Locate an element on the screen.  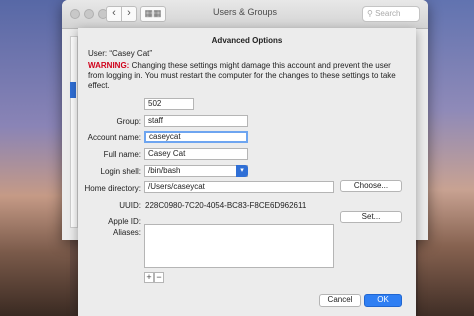
login-shell-label: Login shell: is located at coordinates (120, 171).